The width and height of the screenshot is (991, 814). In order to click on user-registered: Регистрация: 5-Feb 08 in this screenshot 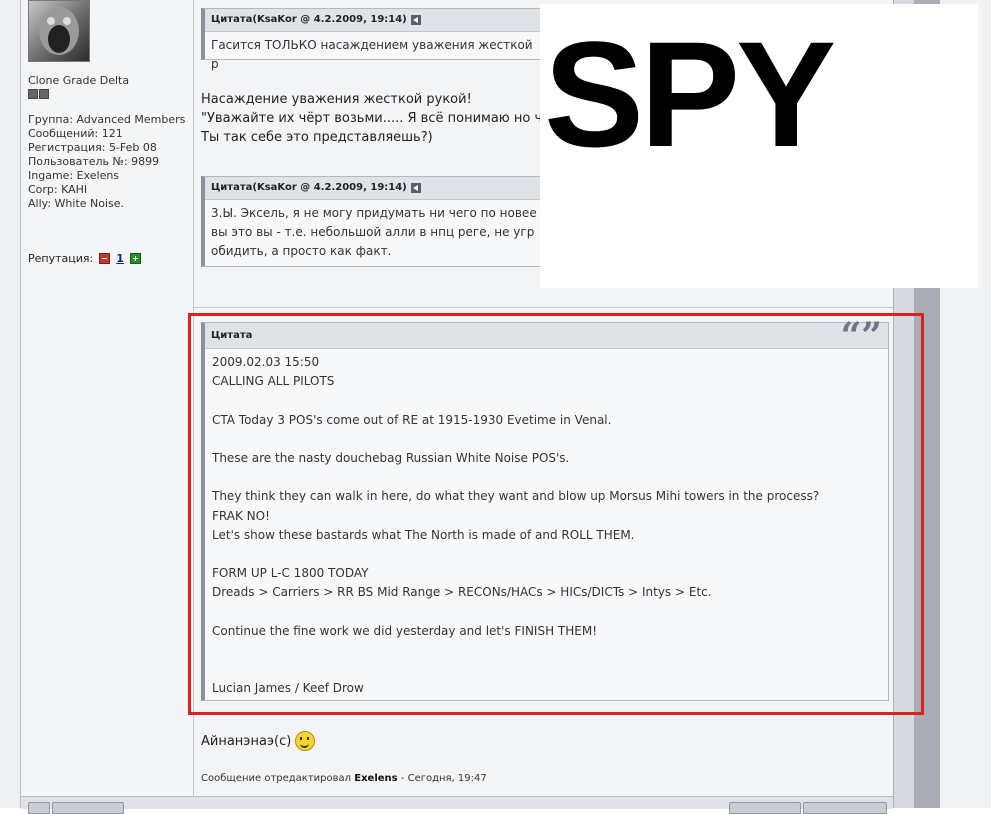, I will do `click(92, 147)`.